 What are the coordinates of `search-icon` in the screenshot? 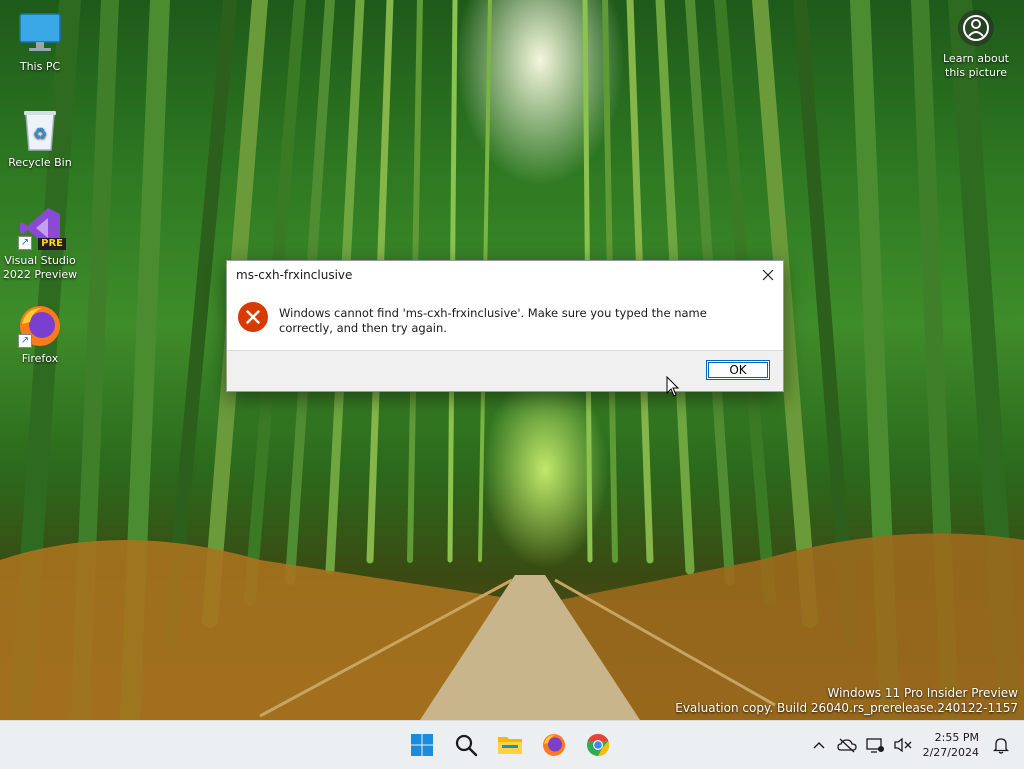 It's located at (466, 745).